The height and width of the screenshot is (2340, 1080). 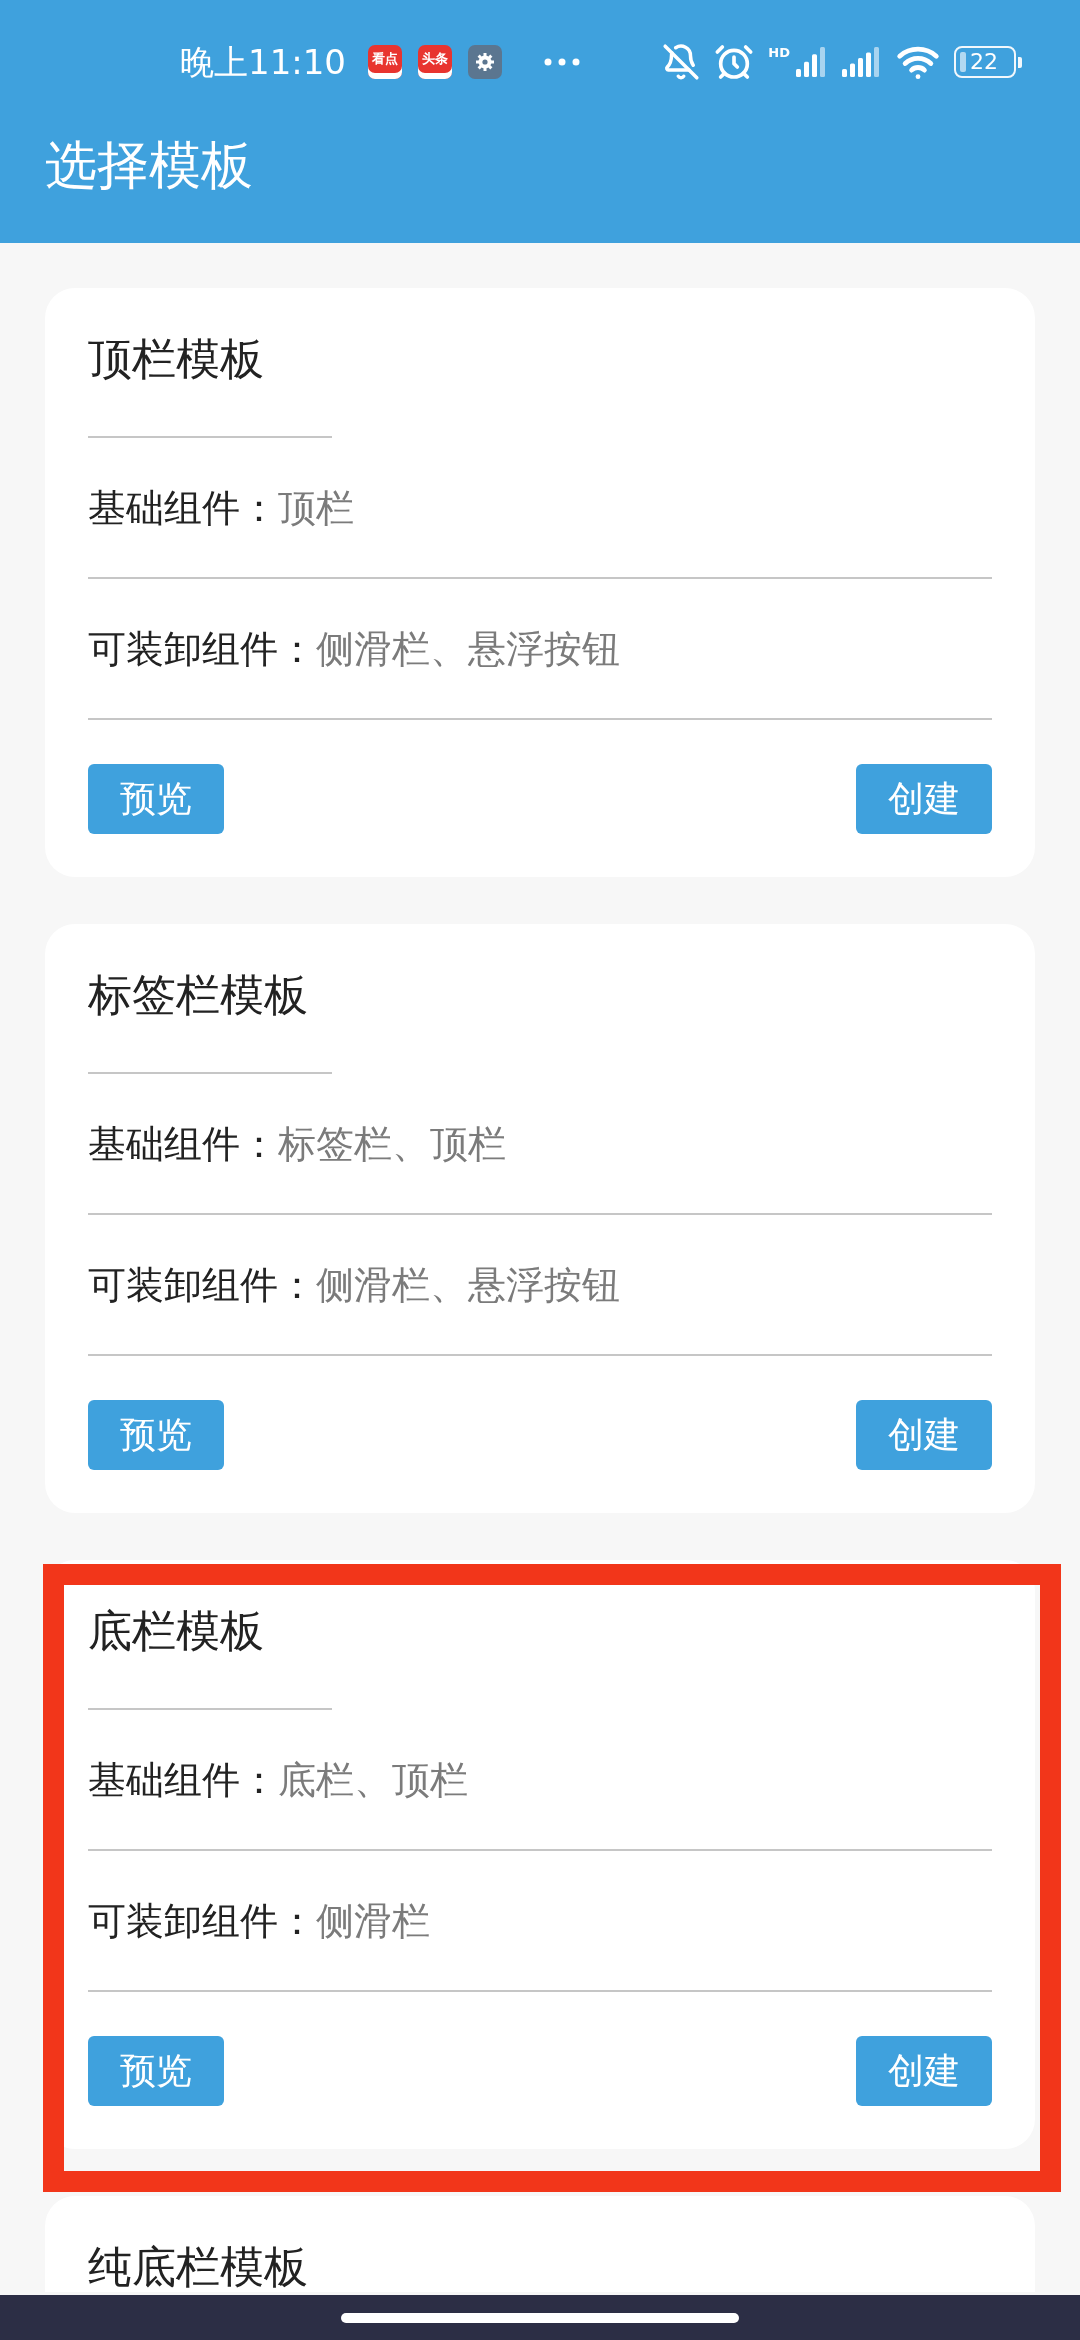 I want to click on gear-icon, so click(x=485, y=62).